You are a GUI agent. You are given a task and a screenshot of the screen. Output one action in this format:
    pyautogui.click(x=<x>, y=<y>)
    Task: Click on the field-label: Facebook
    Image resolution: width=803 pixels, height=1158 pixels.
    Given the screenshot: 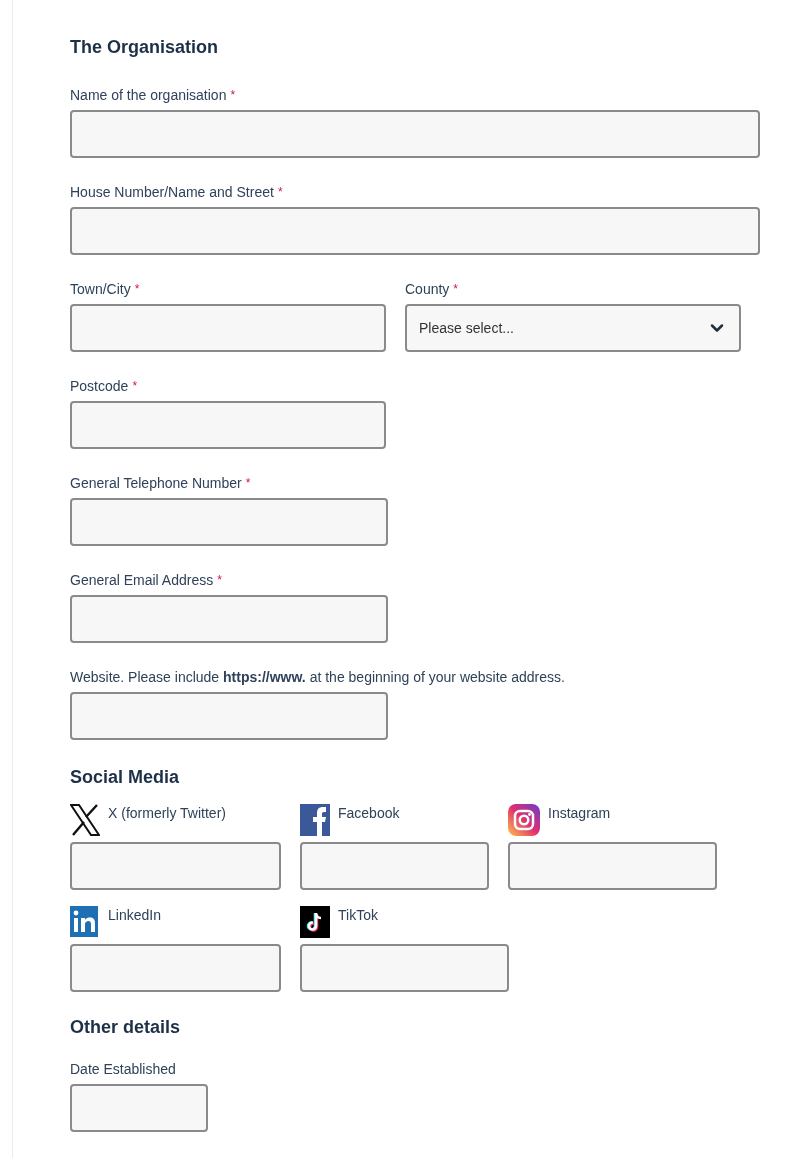 What is the action you would take?
    pyautogui.click(x=369, y=813)
    